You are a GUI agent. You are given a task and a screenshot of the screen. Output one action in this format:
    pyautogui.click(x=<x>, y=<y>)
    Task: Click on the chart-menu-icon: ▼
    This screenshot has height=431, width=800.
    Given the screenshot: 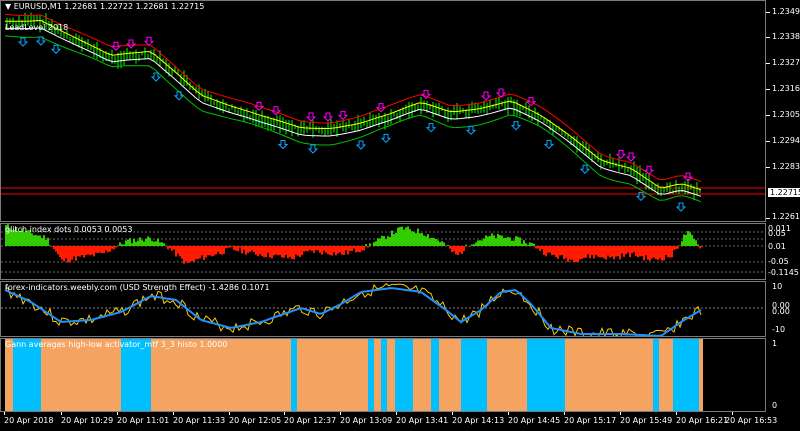 What is the action you would take?
    pyautogui.click(x=8, y=6)
    